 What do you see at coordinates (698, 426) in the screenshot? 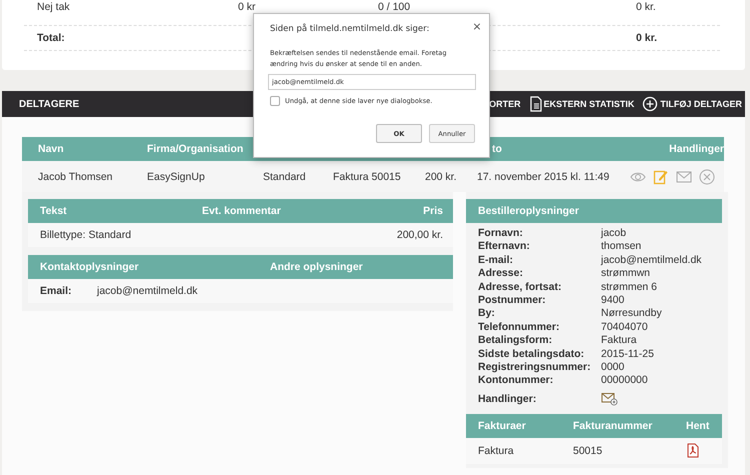
I see `column-header: Hent` at bounding box center [698, 426].